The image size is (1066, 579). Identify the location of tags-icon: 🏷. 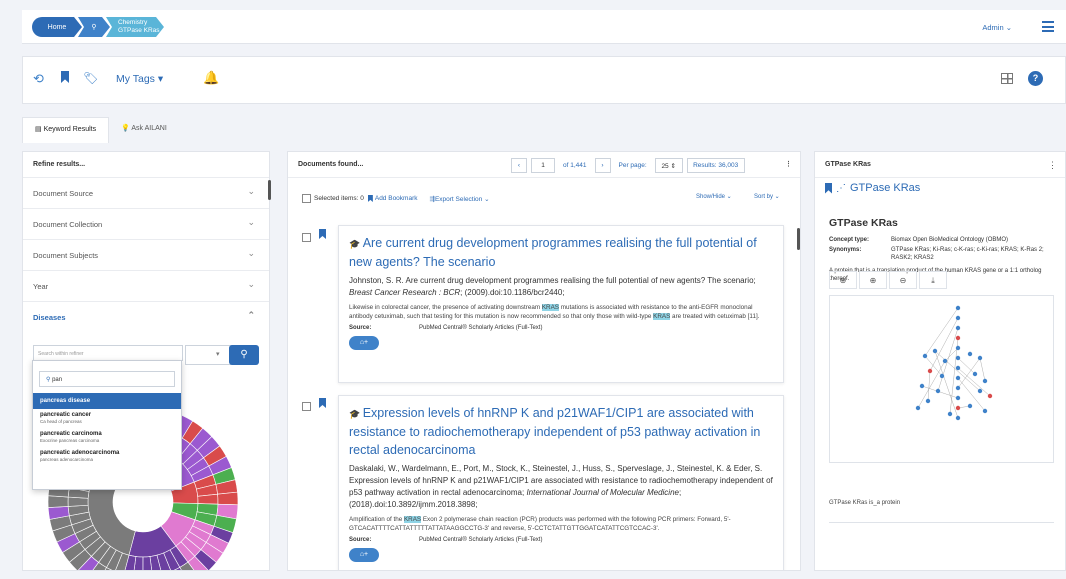
(90, 78).